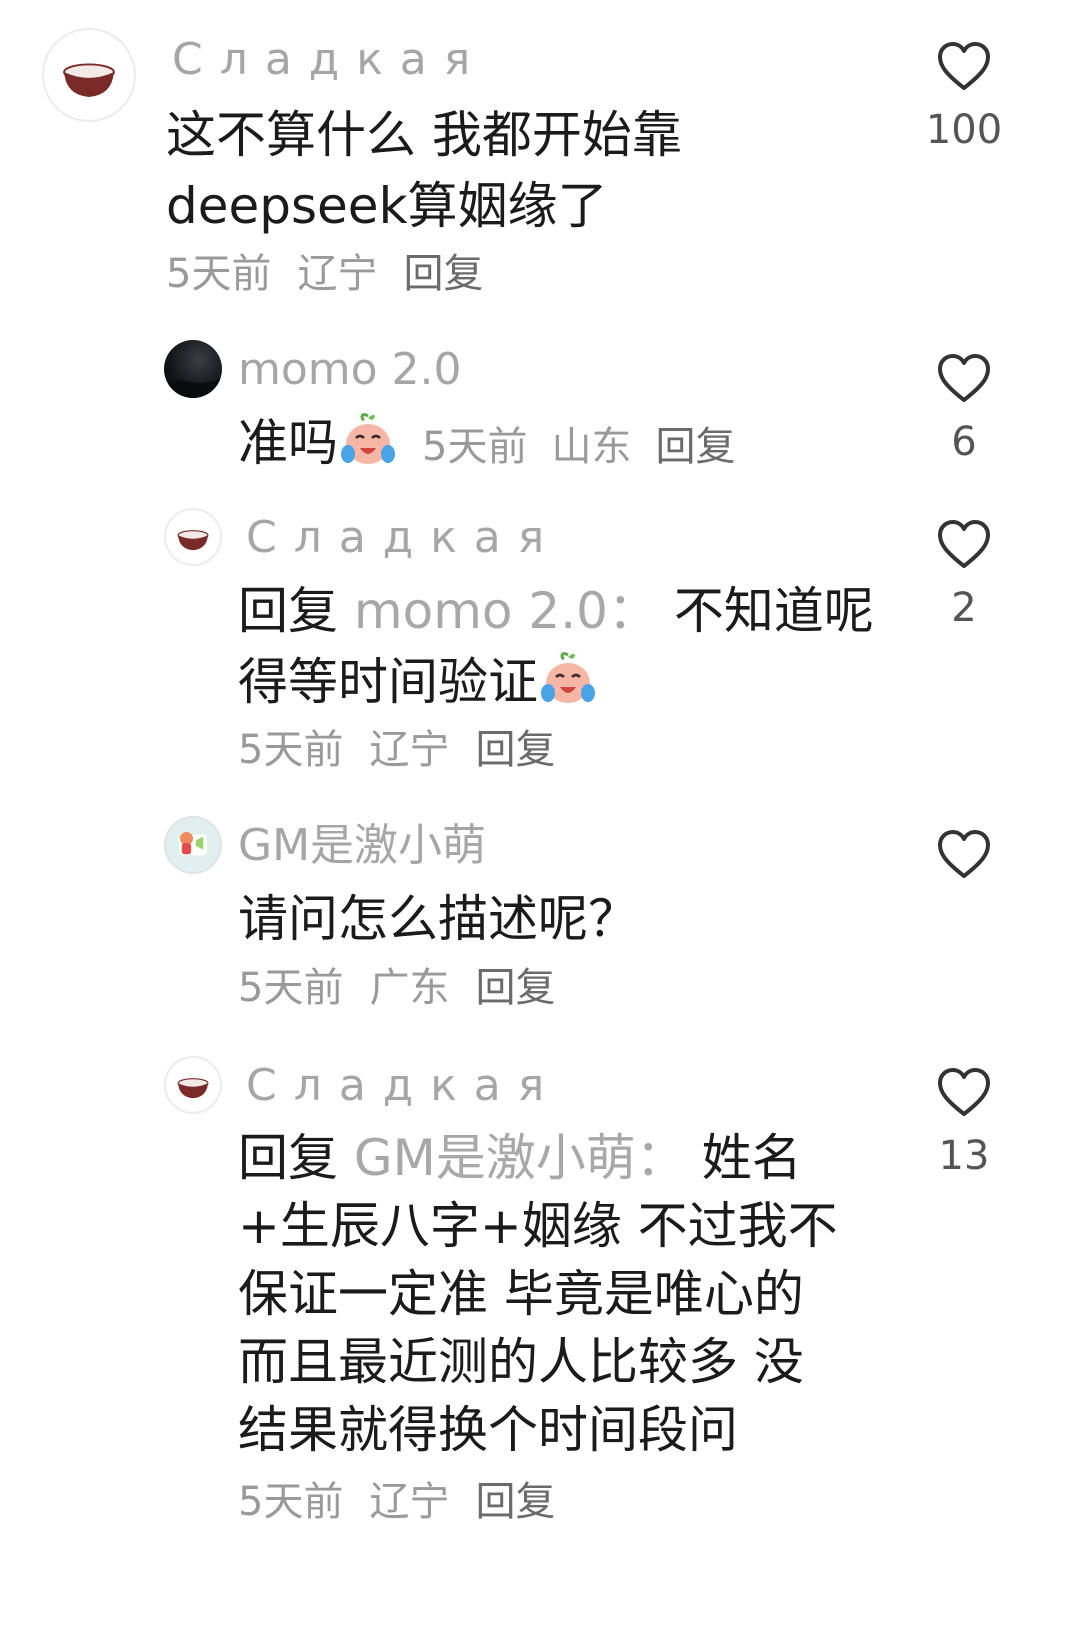 The height and width of the screenshot is (1635, 1079). What do you see at coordinates (521, 1294) in the screenshot?
I see `comment-line: 保证一定准 毕竟是唯心的` at bounding box center [521, 1294].